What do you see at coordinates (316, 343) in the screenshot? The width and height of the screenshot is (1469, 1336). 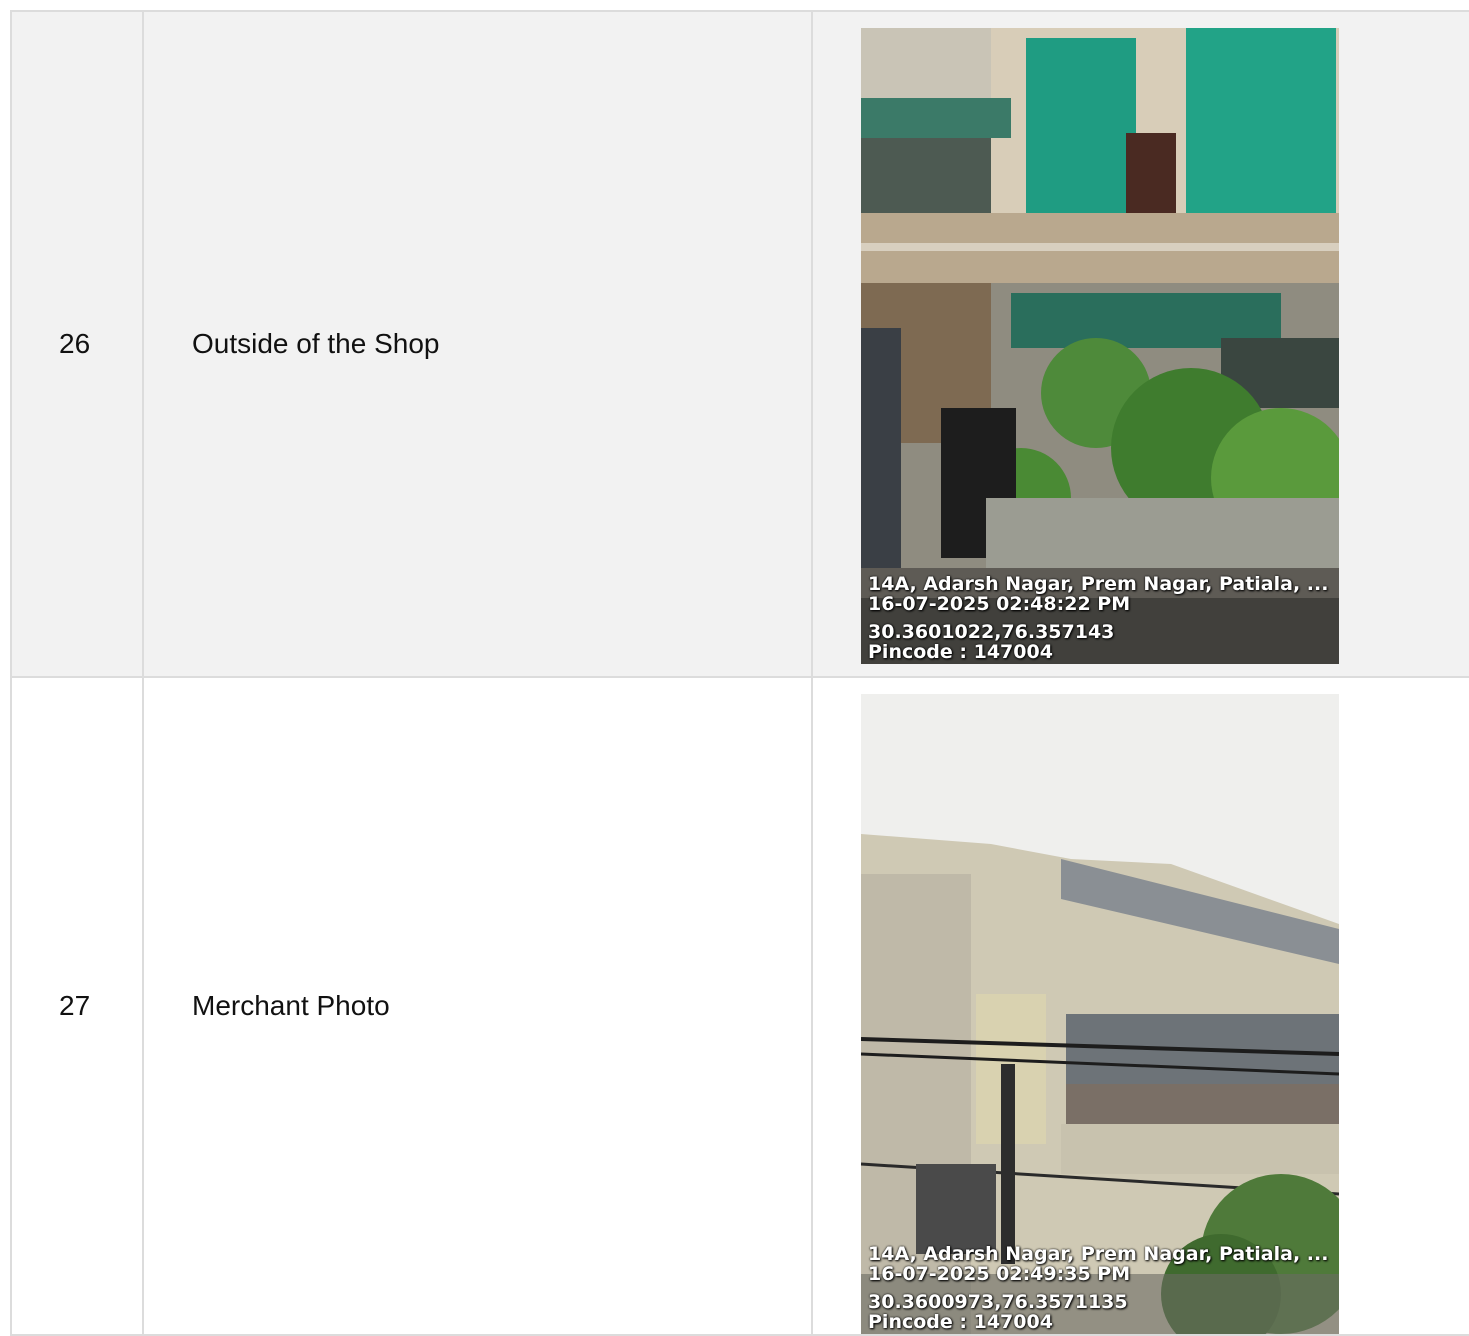 I see `row-label: Outside of the Shop` at bounding box center [316, 343].